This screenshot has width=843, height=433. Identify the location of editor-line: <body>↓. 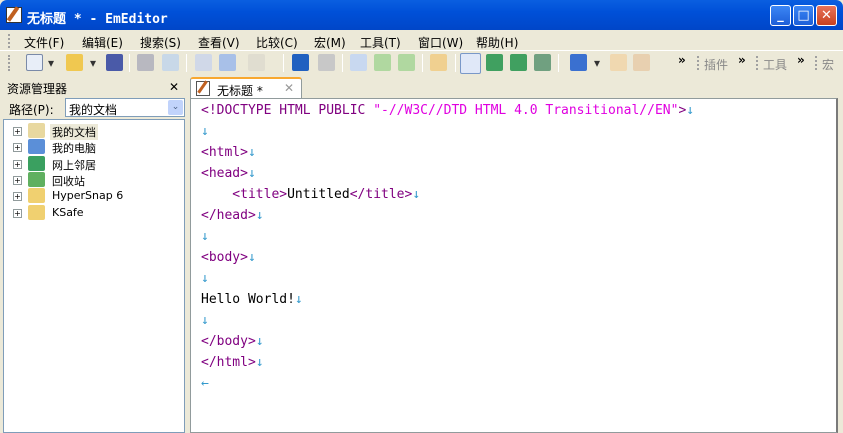
(228, 257).